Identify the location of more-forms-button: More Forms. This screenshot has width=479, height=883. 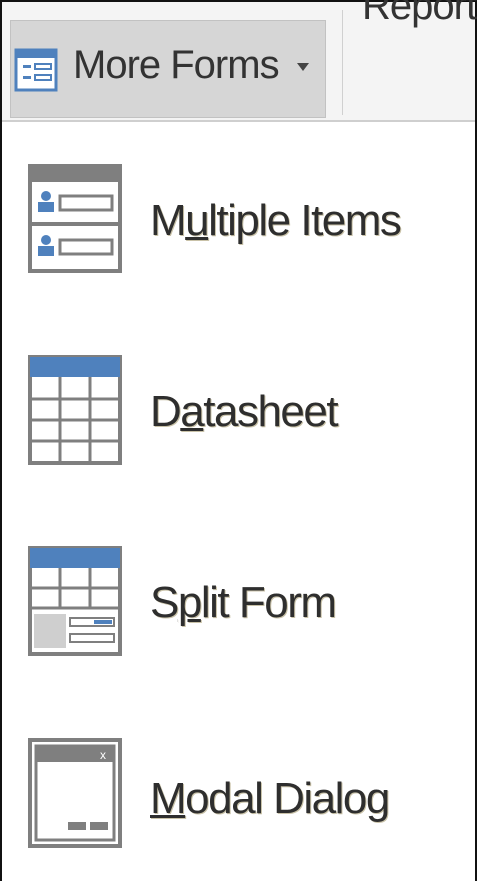
(168, 69).